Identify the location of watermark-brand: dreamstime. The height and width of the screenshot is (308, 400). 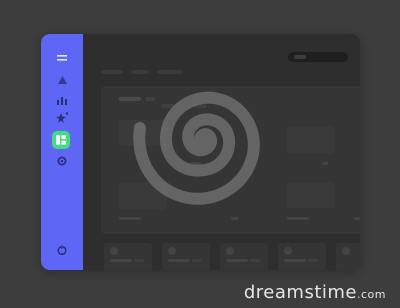
(300, 292).